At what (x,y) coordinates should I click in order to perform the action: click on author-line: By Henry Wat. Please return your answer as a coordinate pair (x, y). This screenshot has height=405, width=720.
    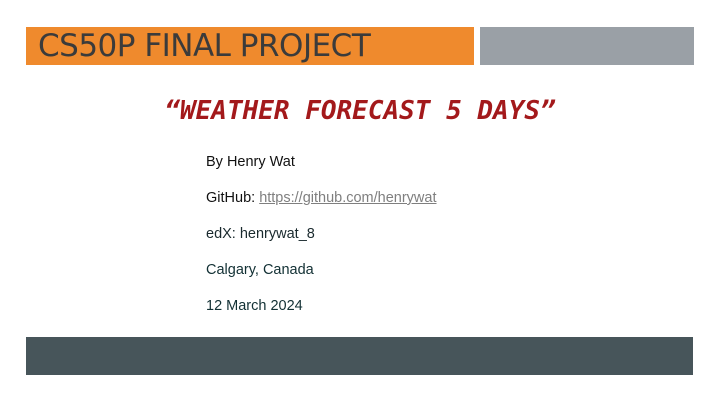
    Looking at the image, I should click on (250, 162).